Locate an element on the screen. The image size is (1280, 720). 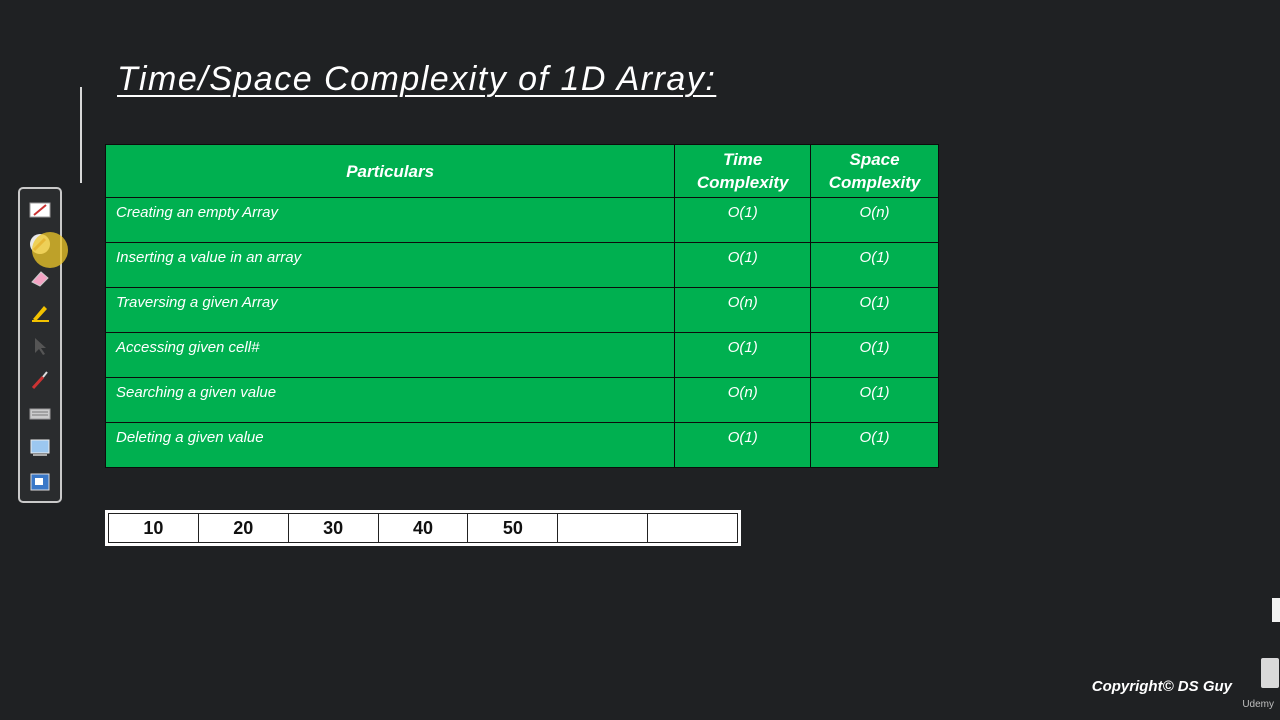
mini-toolbar-toggle is located at coordinates (1270, 673).